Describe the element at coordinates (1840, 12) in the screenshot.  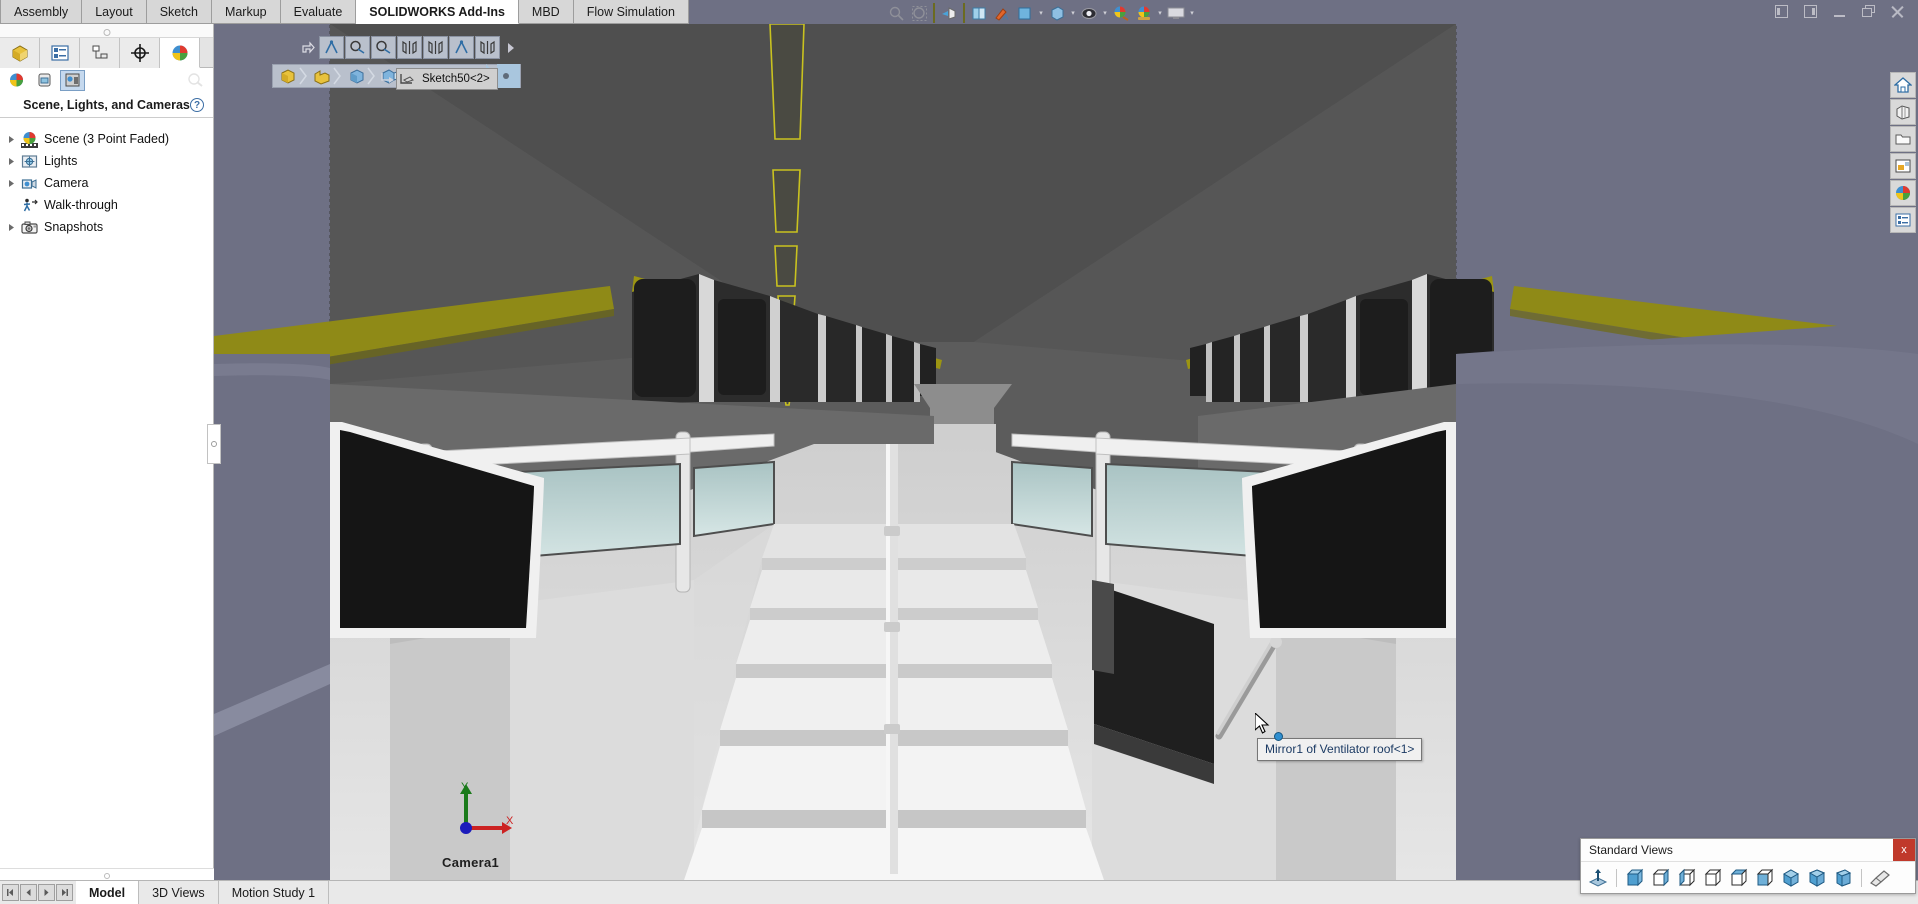
I see `minimize-icon` at that location.